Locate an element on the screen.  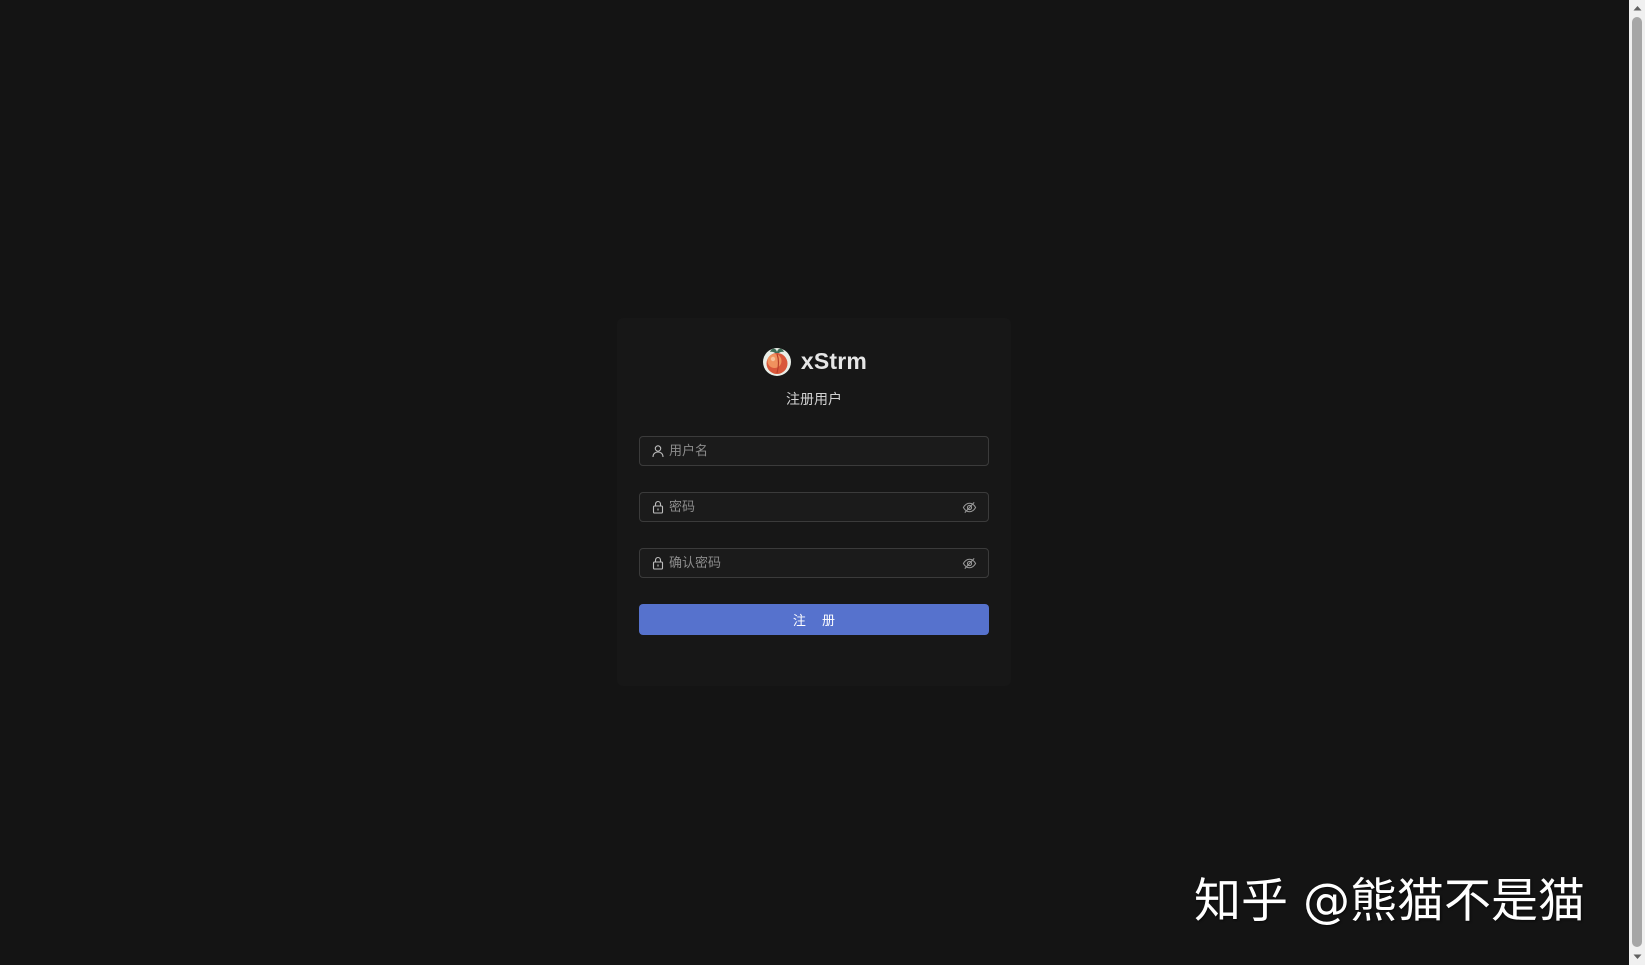
register-card: xStrm 注册用户 用户名 注 册 is located at coordinates (814, 502).